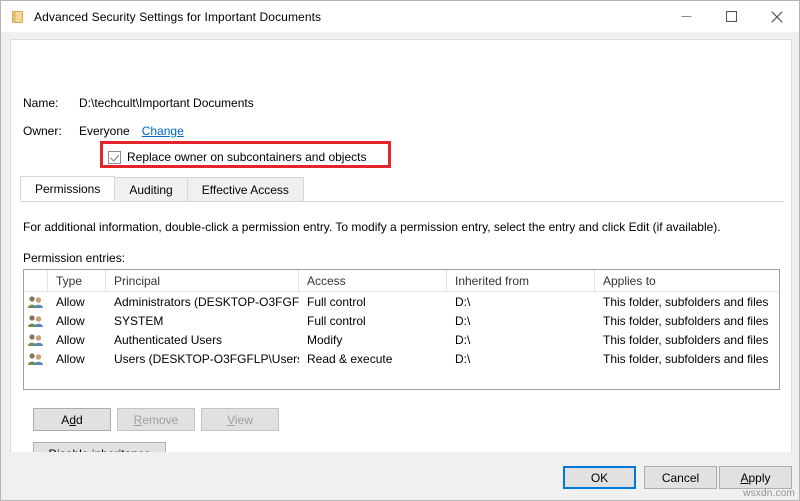 The height and width of the screenshot is (501, 800). I want to click on column-header-principal: Principal, so click(202, 280).